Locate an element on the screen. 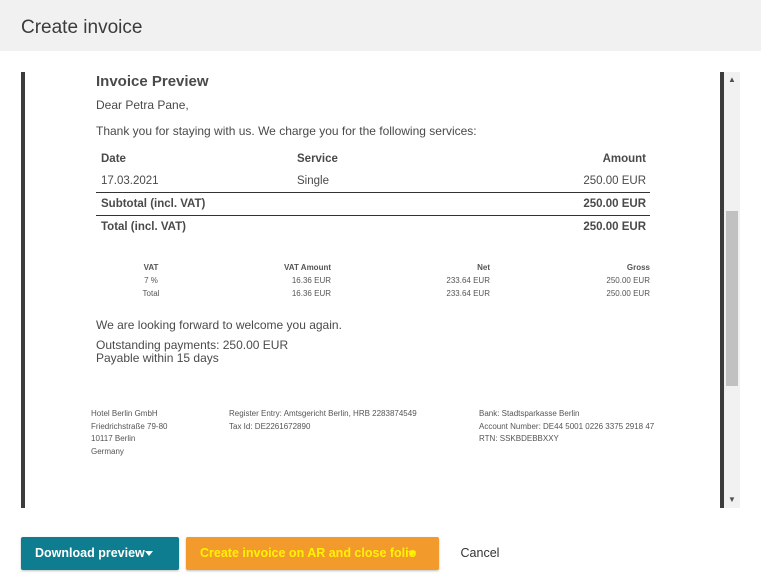 The width and height of the screenshot is (761, 588). footer-line: 10117 Berlin is located at coordinates (113, 438).